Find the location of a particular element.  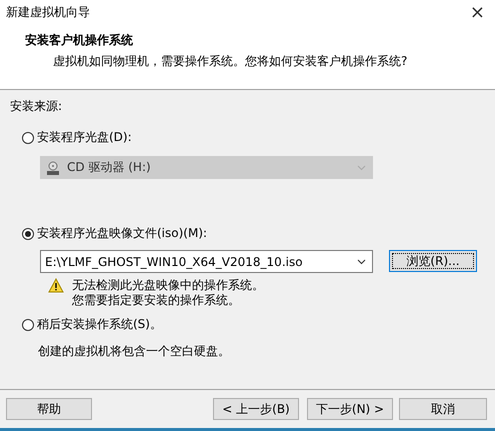

iso-path-dropdown: E:\YLMF_GHOST_WIN10_X64_V2018_10.iso is located at coordinates (206, 261).